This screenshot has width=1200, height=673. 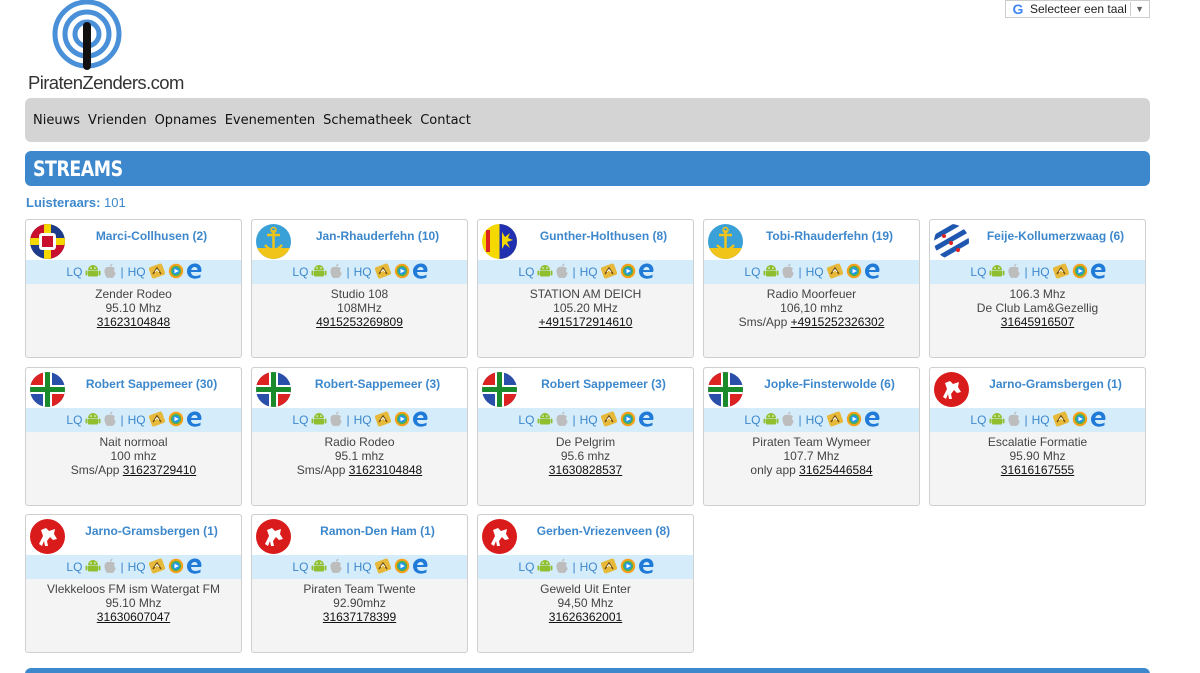 What do you see at coordinates (829, 384) in the screenshot?
I see `stream-name: Jopke-Finsterwolde (6)` at bounding box center [829, 384].